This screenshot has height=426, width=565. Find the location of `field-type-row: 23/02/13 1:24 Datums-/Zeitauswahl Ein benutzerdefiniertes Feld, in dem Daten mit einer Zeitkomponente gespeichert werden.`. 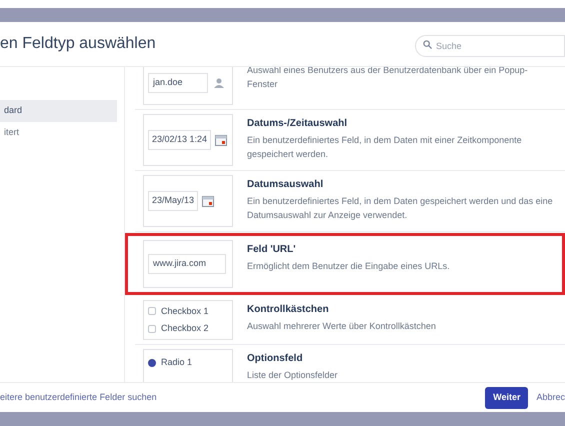

field-type-row: 23/02/13 1:24 Datums-/Zeitauswahl Ein benutzerdefiniertes Feld, in dem Daten mit einer Zeitkomponente gespeichert werden. is located at coordinates (350, 140).